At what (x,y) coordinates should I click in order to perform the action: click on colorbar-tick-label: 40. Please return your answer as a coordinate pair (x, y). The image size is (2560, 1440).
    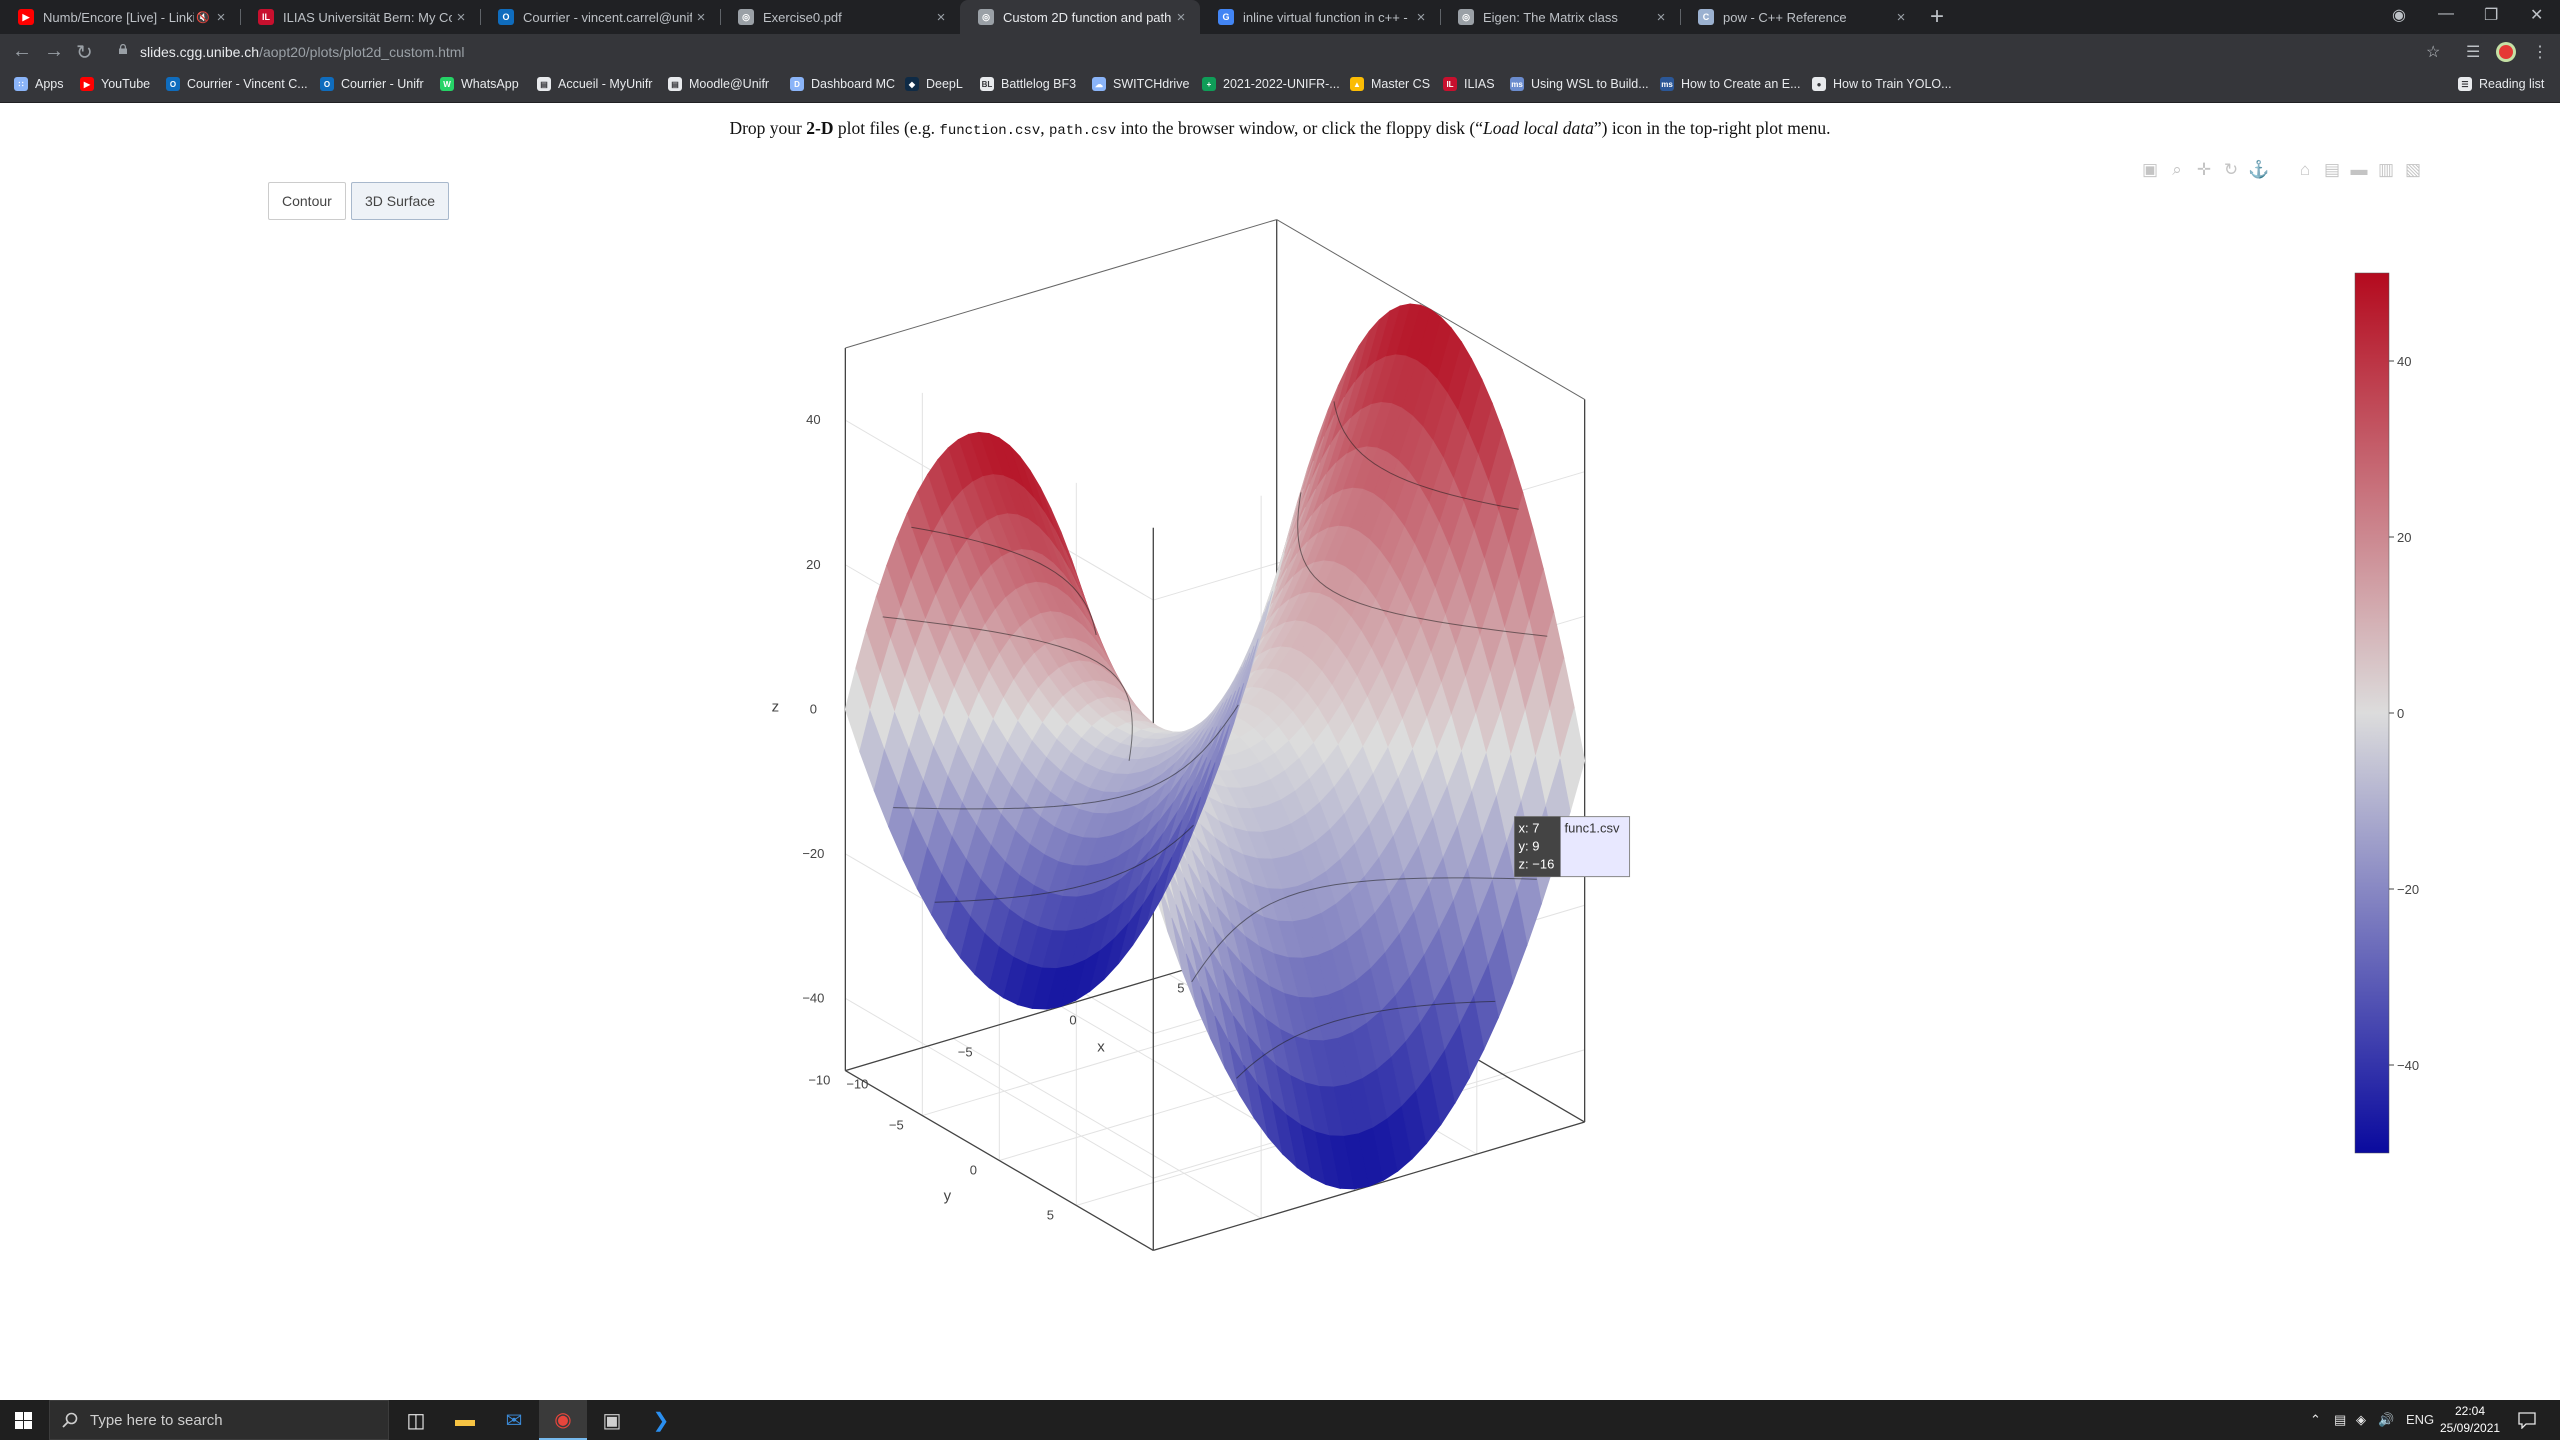
    Looking at the image, I should click on (2404, 361).